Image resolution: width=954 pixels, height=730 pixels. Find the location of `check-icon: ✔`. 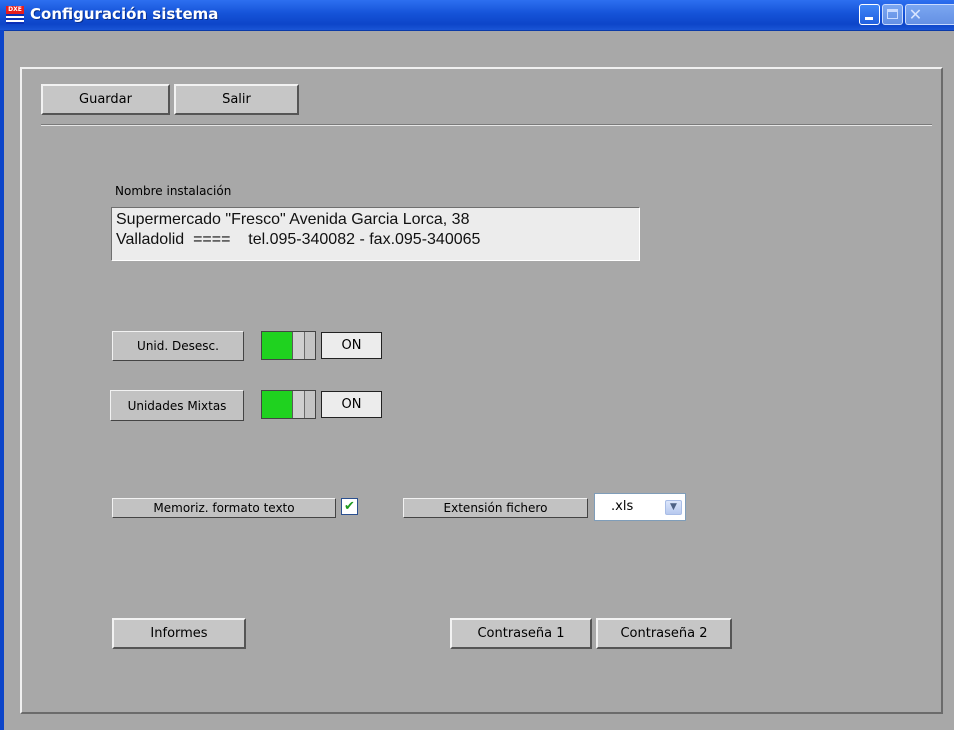

check-icon: ✔ is located at coordinates (349, 506).